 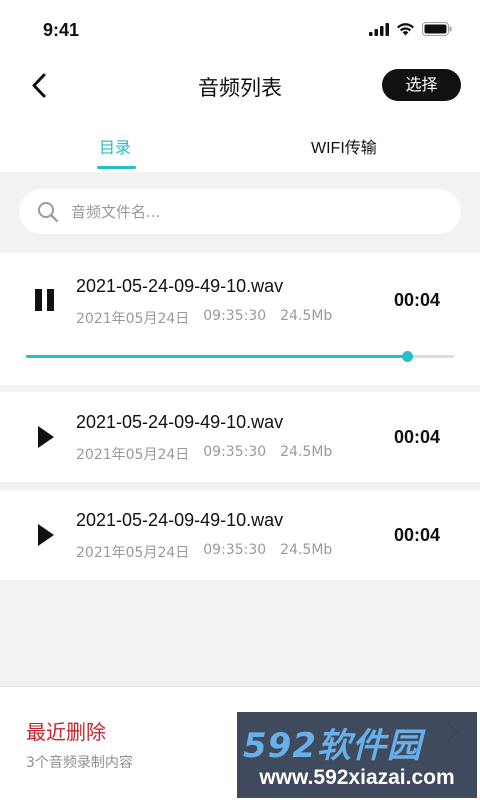 What do you see at coordinates (379, 29) in the screenshot?
I see `cellular-signal-icon` at bounding box center [379, 29].